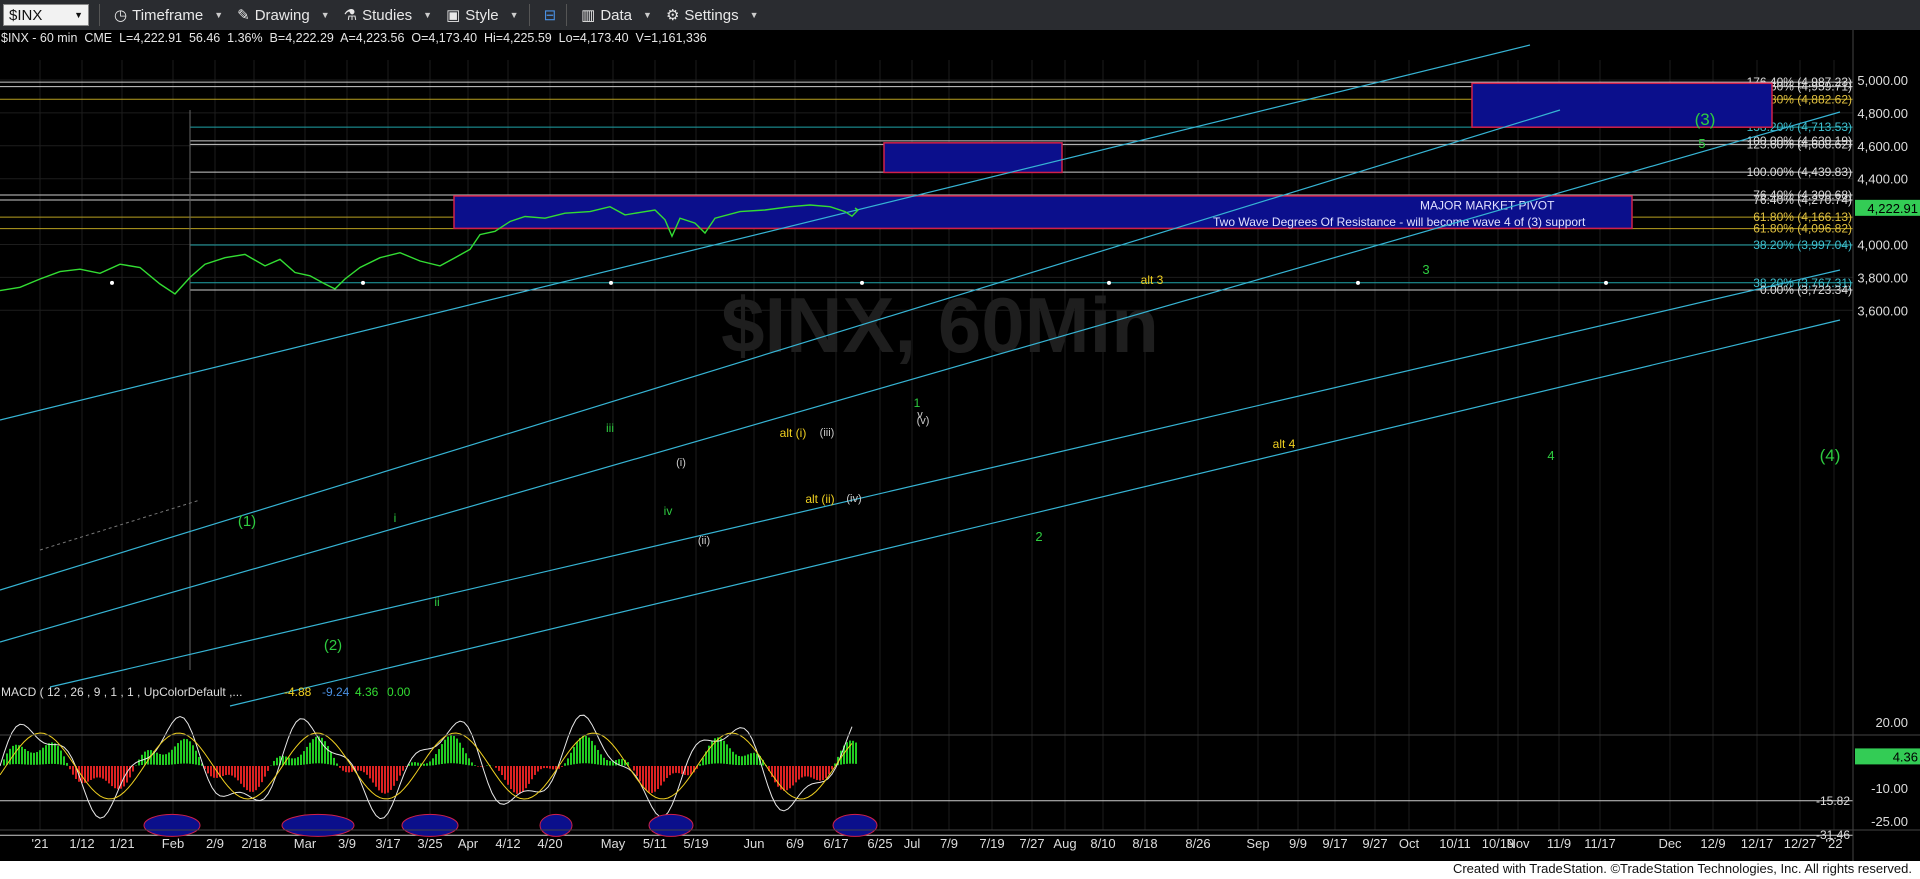  I want to click on wave-label-yellow: alt 3, so click(1152, 280).